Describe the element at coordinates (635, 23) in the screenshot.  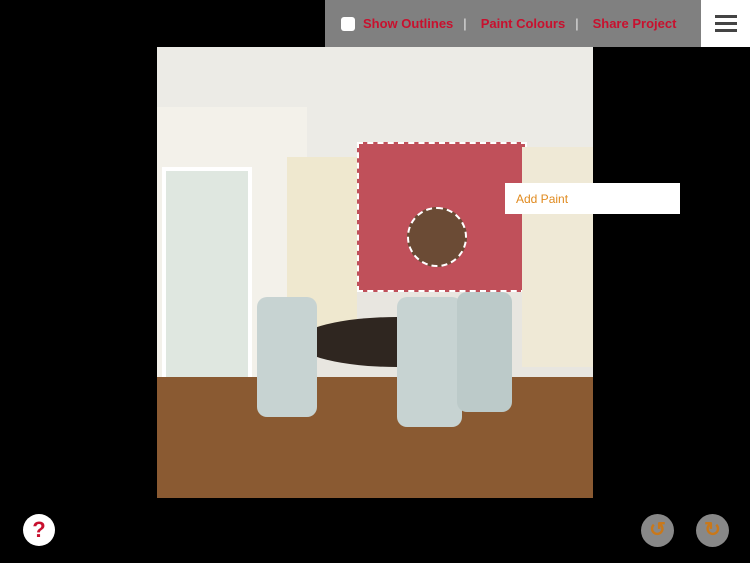
I see `share-project-button: Share Project` at that location.